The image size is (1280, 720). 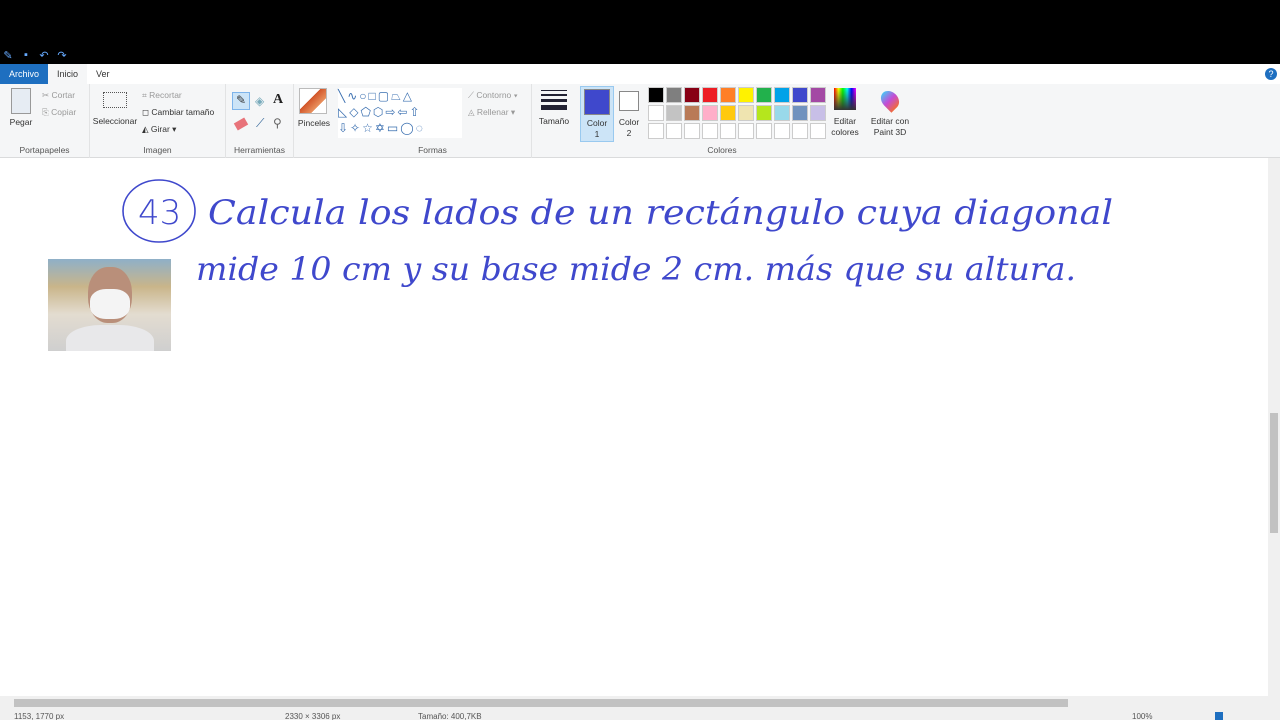 What do you see at coordinates (58, 95) in the screenshot?
I see `cut-button: ✂ Cortar` at bounding box center [58, 95].